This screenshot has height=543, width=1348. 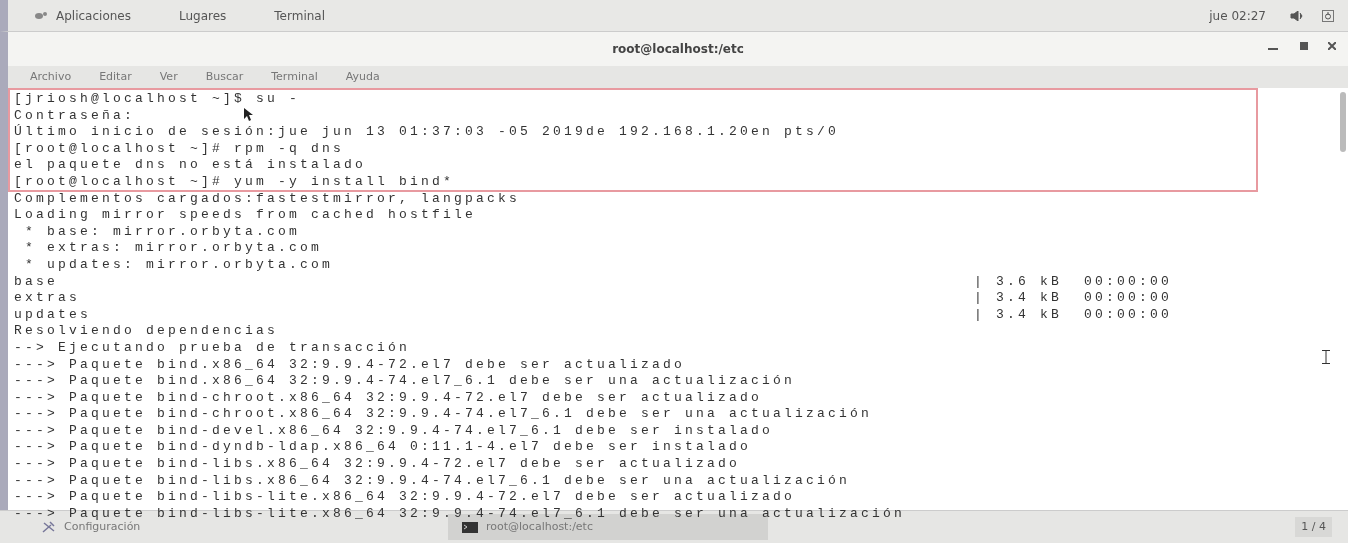 I want to click on terminal-line: extras, so click(x=47, y=298).